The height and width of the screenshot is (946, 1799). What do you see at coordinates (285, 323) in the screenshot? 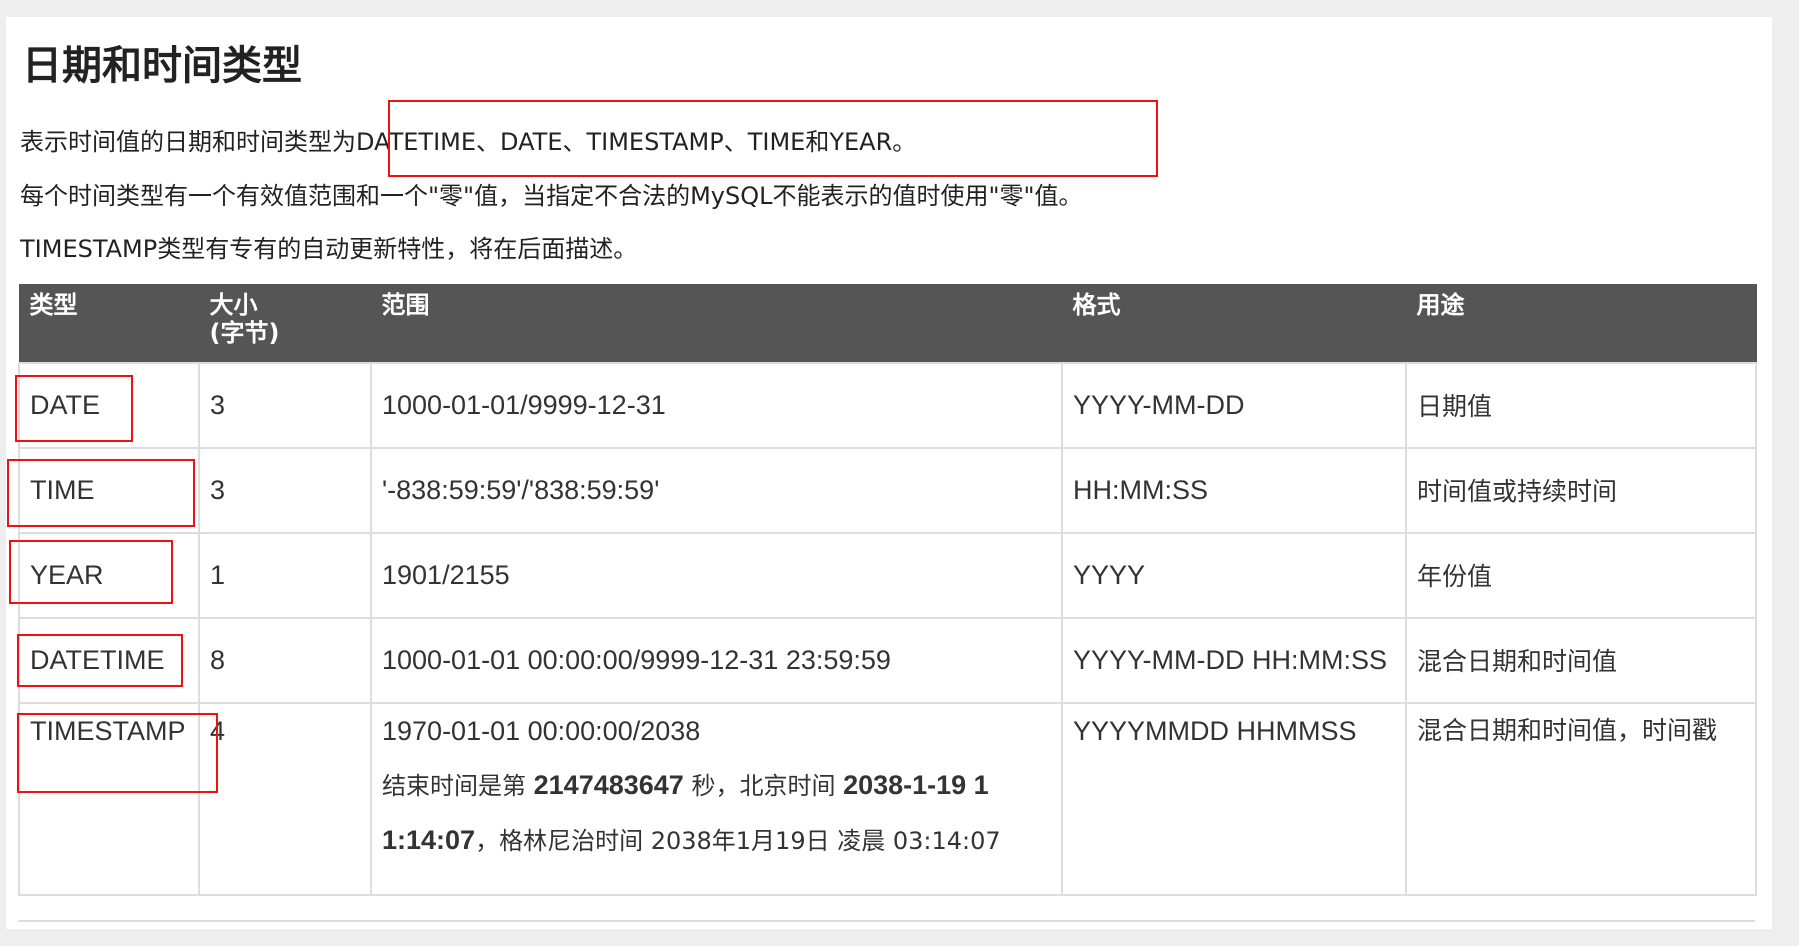
I see `header-size: 大小 (字节)` at bounding box center [285, 323].